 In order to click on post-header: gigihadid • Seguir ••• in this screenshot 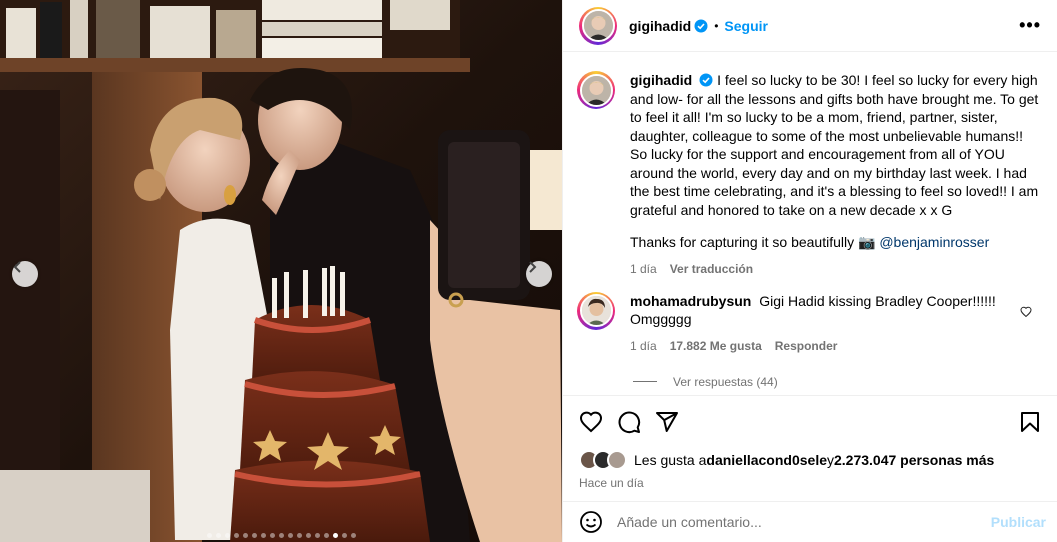, I will do `click(810, 26)`.